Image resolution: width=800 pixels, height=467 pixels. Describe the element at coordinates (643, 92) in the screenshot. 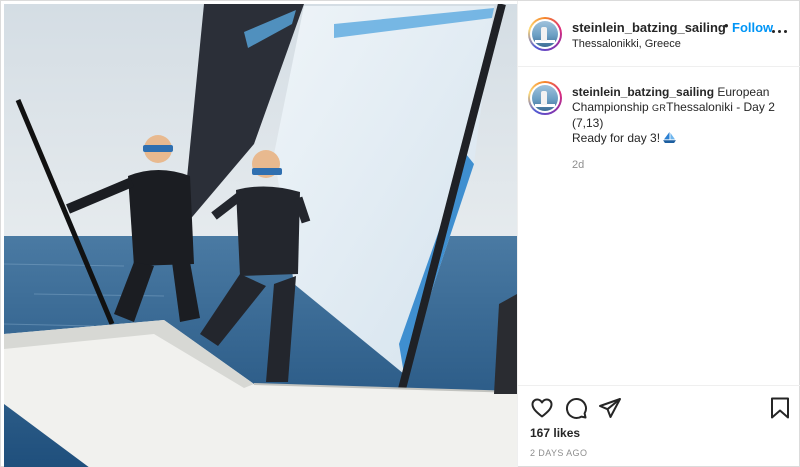

I see `caption-username: steinlein_batzing_sailing` at that location.